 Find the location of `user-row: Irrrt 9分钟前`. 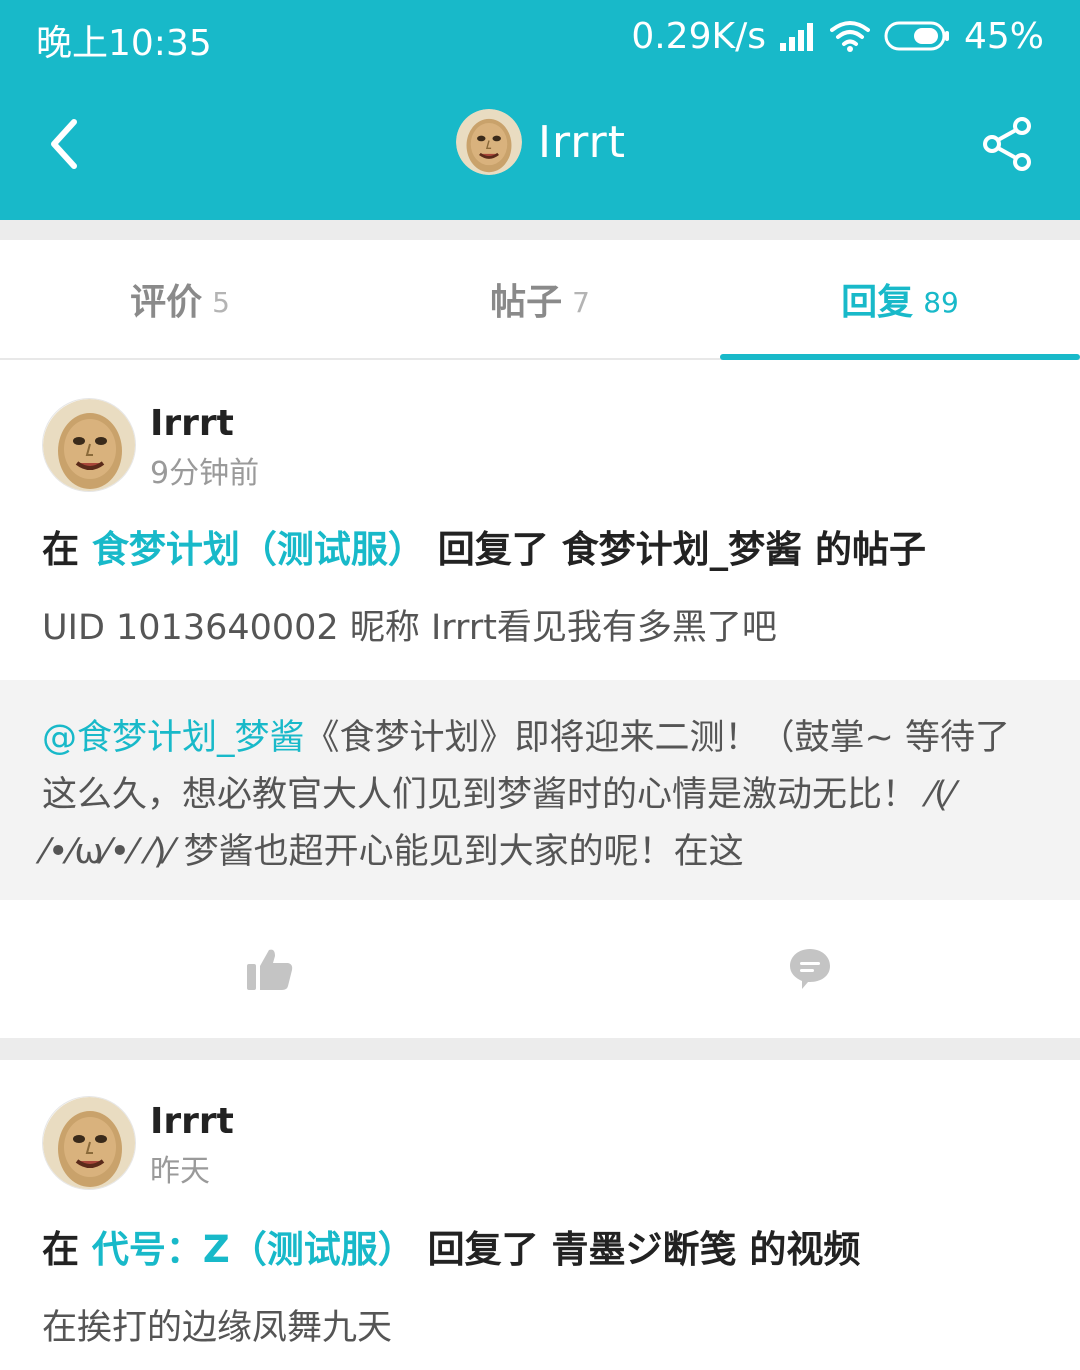

user-row: Irrrt 9分钟前 is located at coordinates (150, 445).